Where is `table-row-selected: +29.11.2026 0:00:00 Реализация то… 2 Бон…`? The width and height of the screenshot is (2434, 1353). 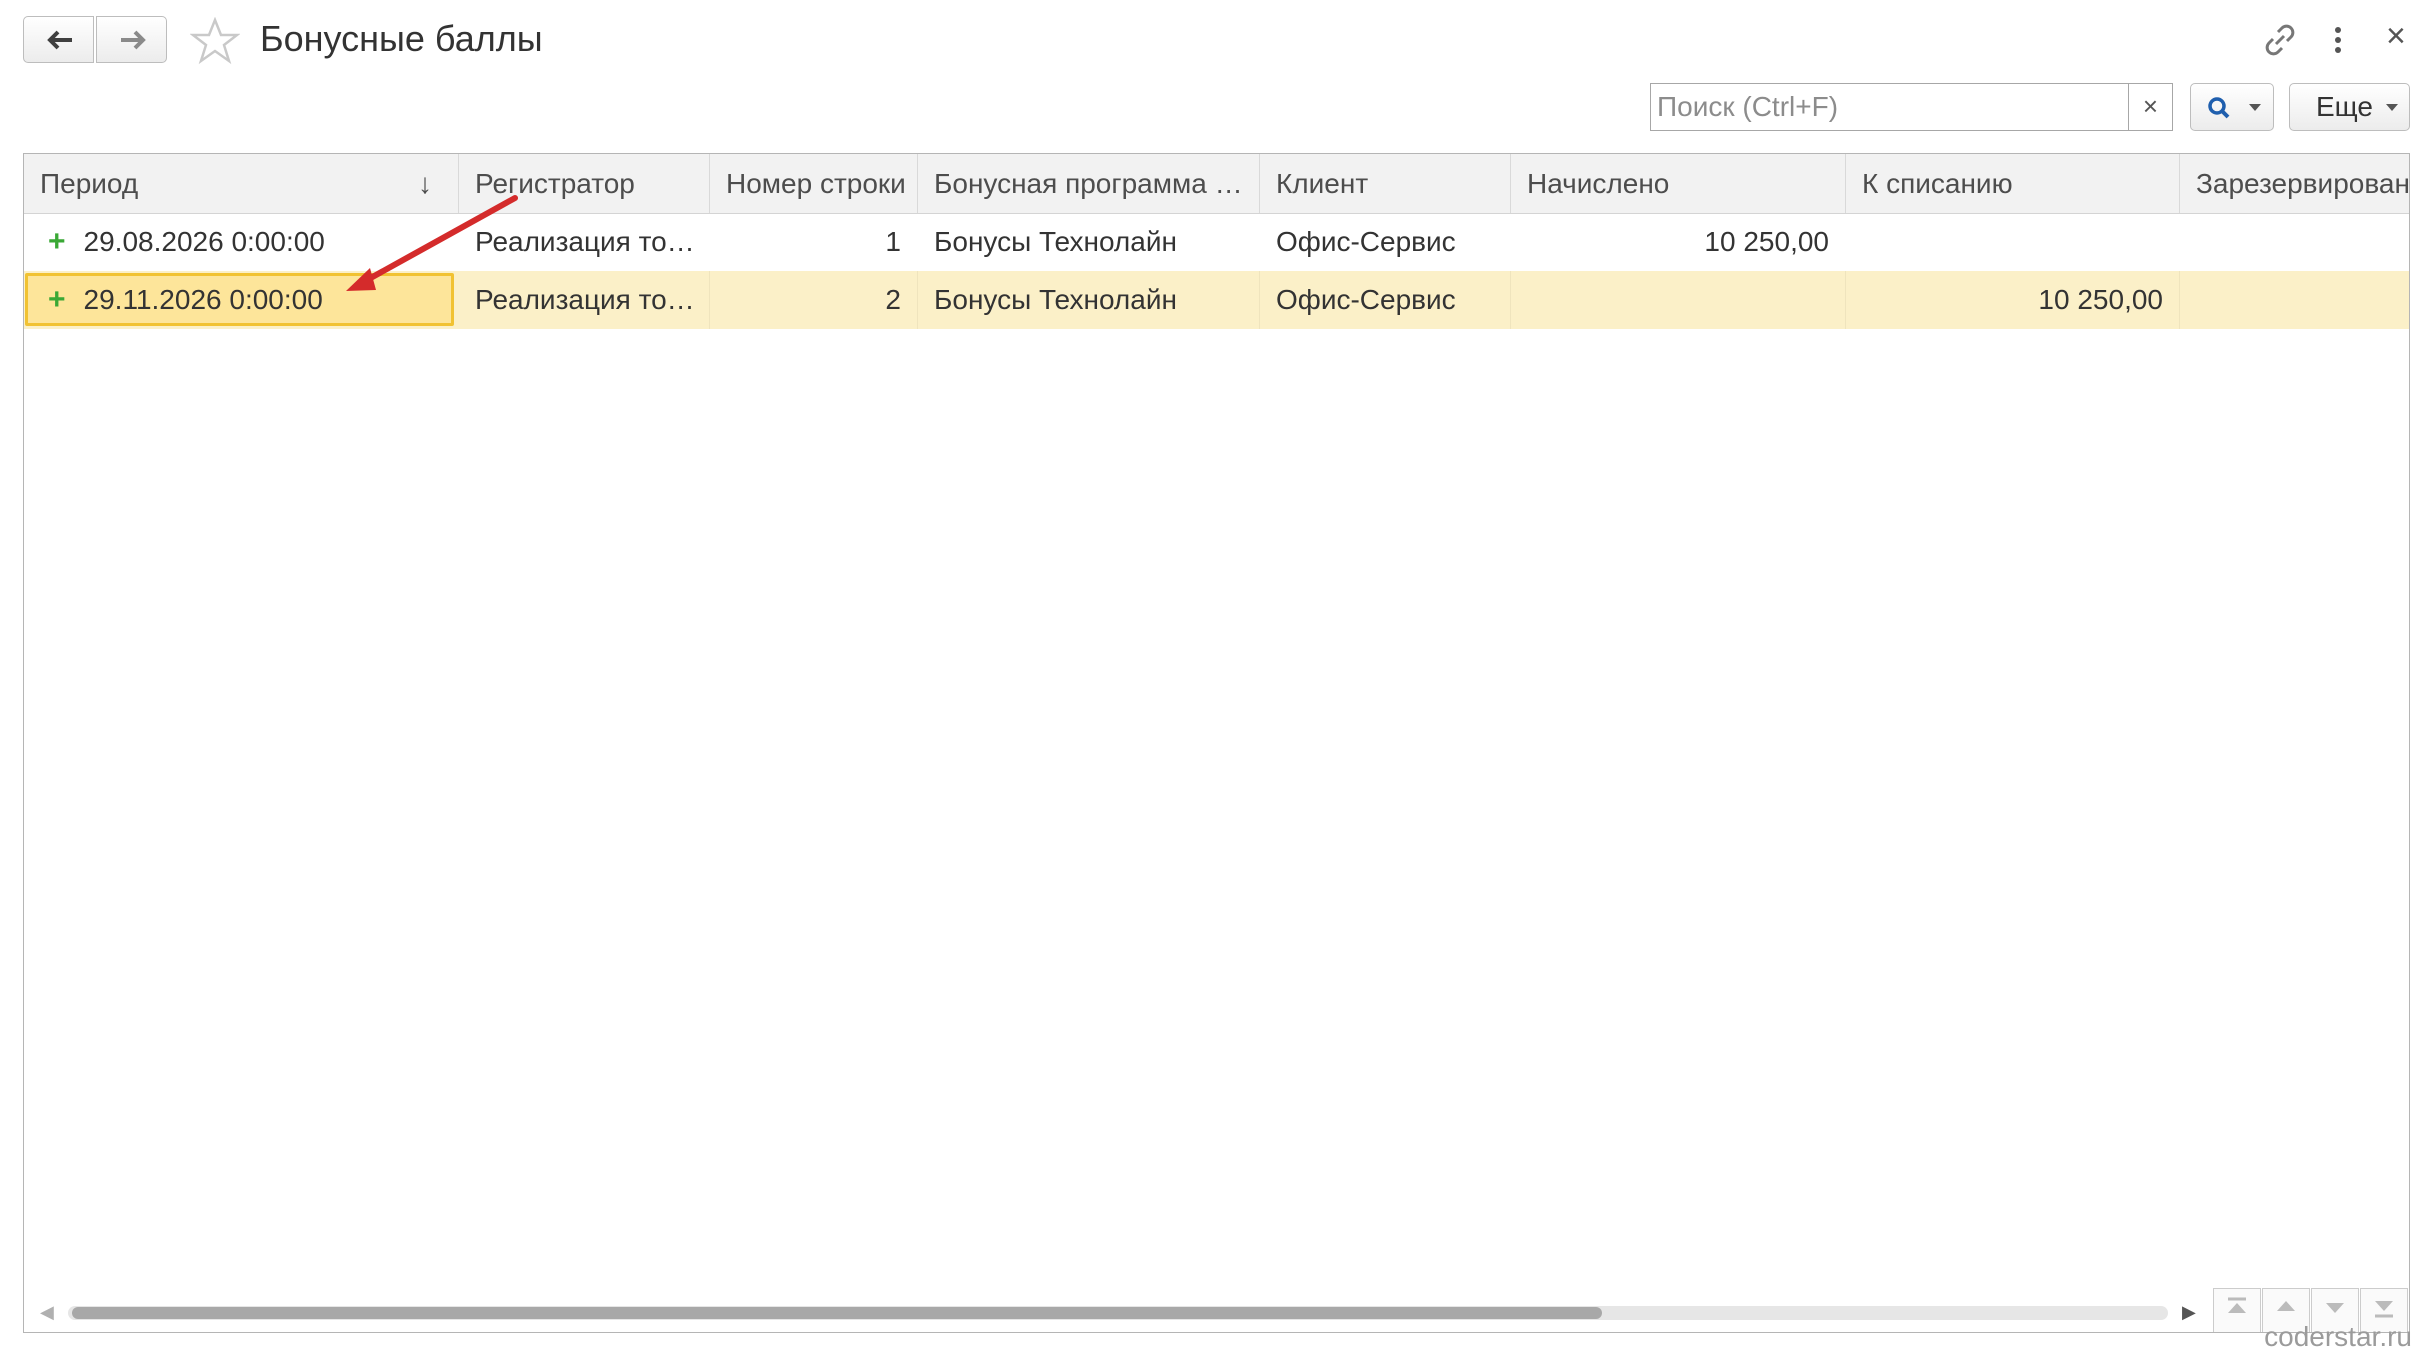 table-row-selected: +29.11.2026 0:00:00 Реализация то… 2 Бон… is located at coordinates (1216, 300).